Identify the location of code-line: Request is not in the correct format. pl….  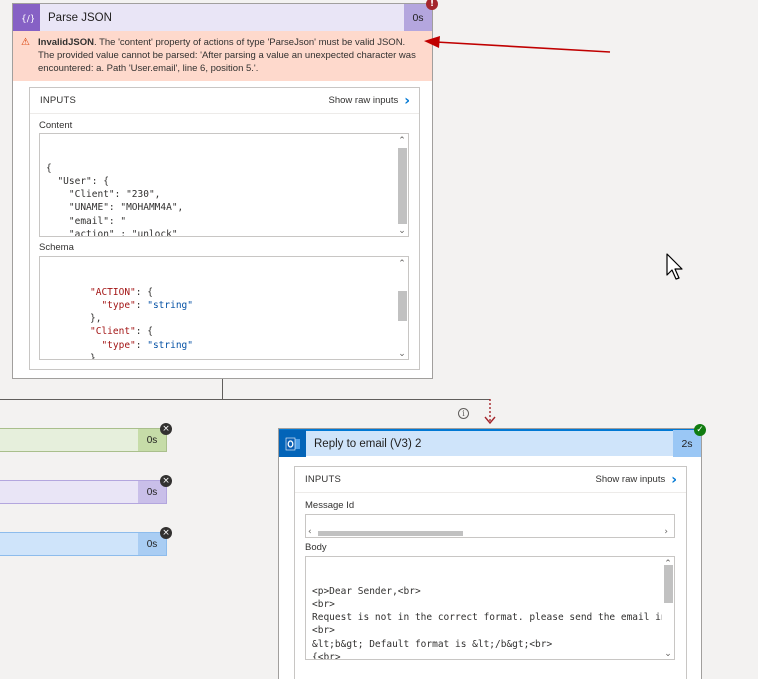
(493, 618).